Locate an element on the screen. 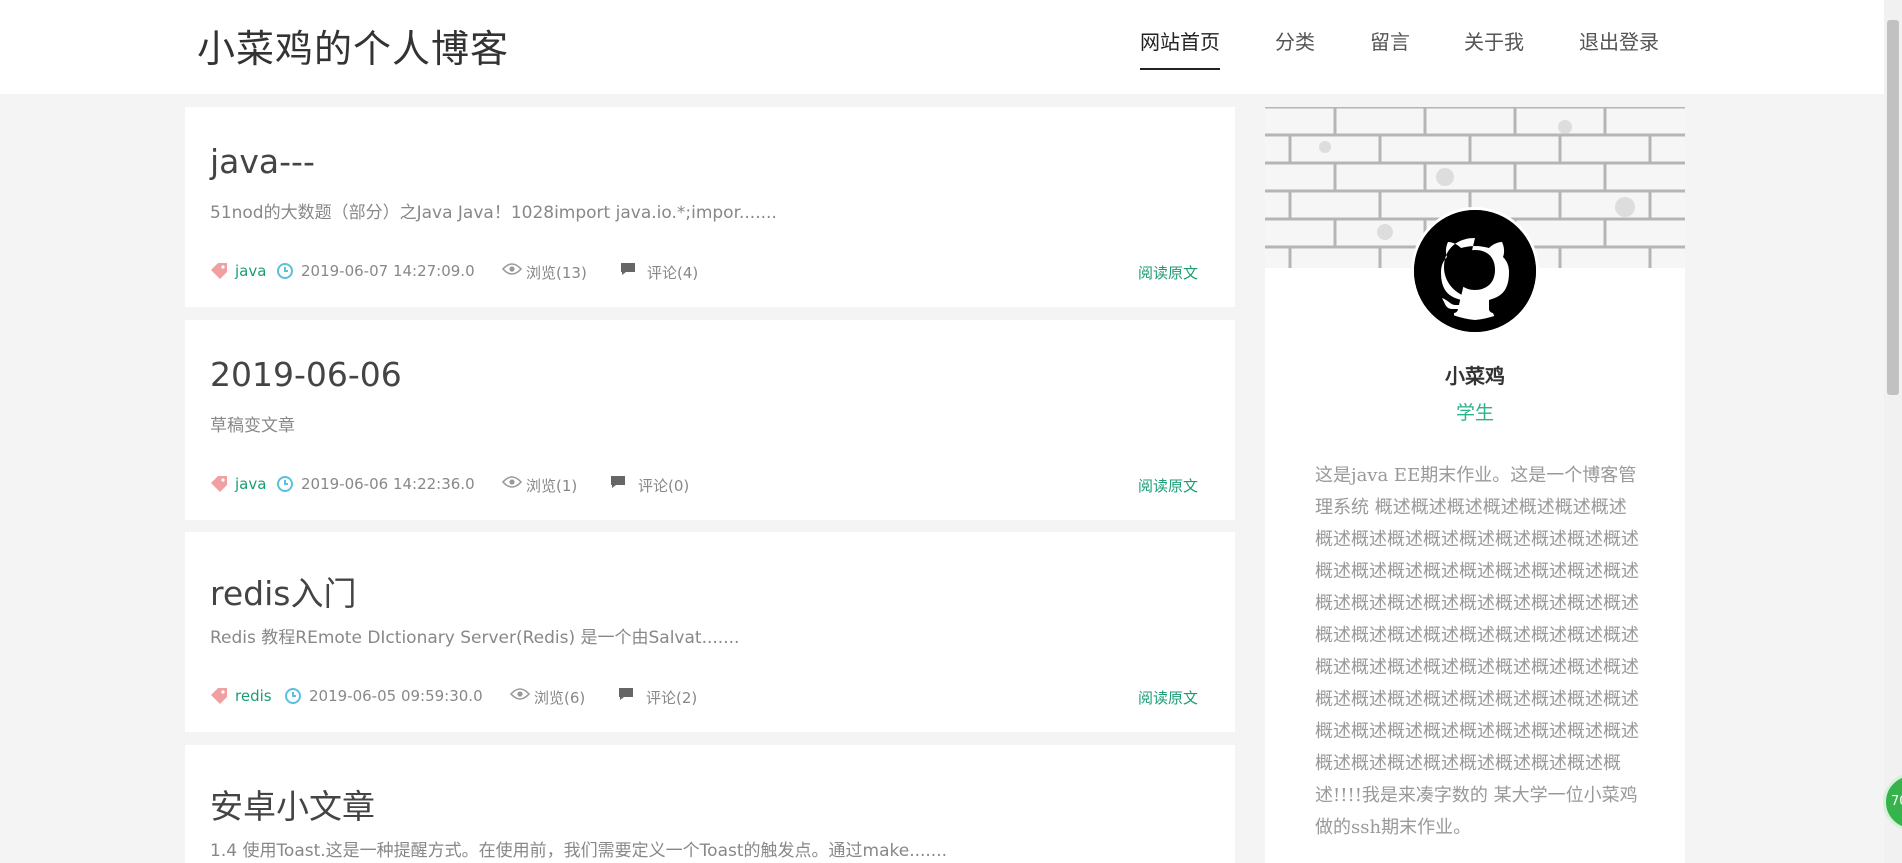 The height and width of the screenshot is (863, 1902). article-comments: 评论(2) is located at coordinates (671, 697).